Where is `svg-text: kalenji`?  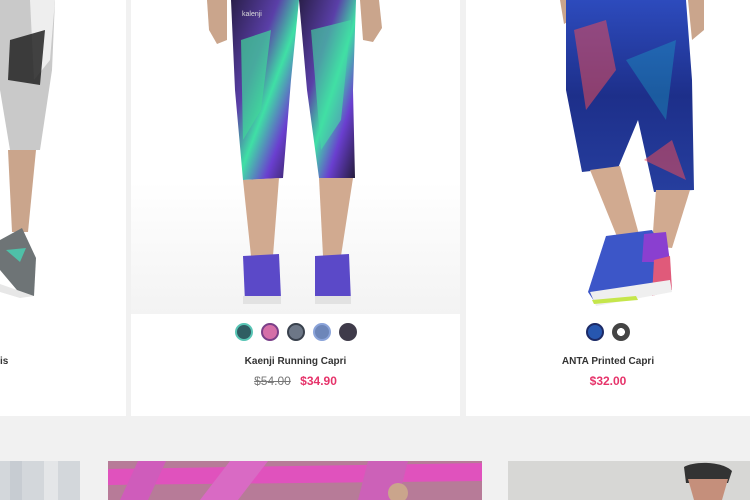
svg-text: kalenji is located at coordinates (252, 14).